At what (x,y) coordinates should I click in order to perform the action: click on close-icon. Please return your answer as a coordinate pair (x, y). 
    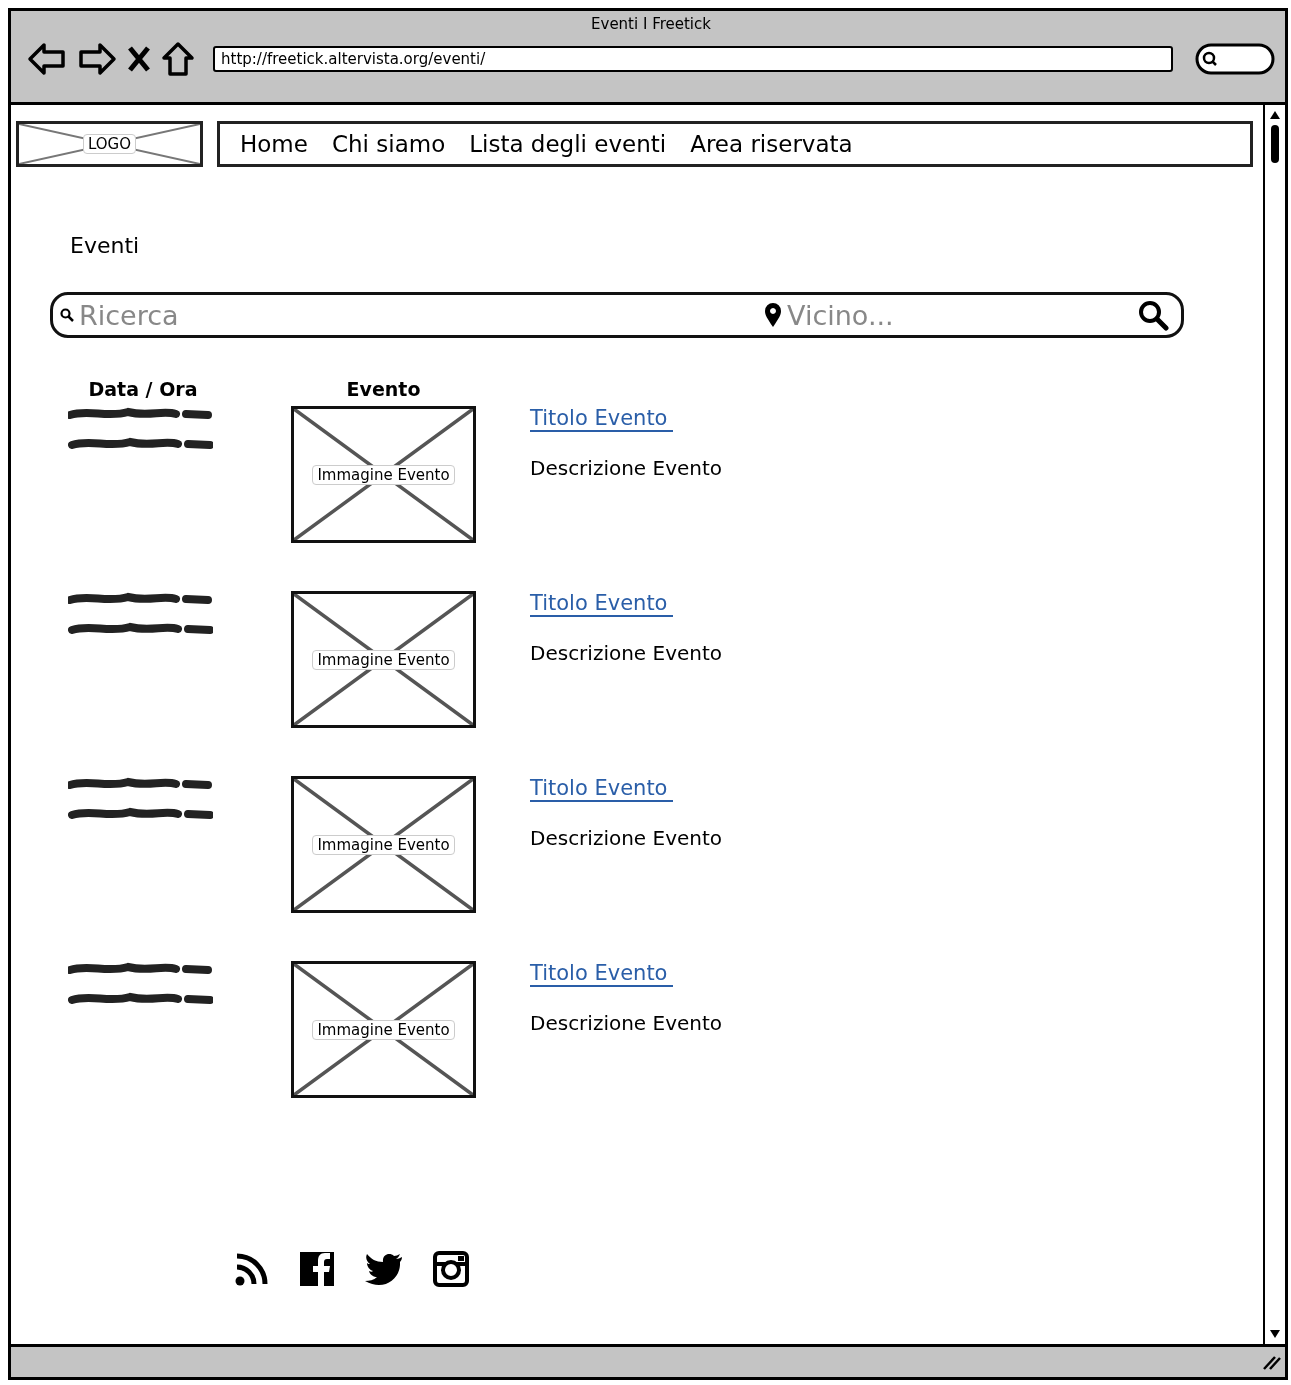
    Looking at the image, I should click on (139, 59).